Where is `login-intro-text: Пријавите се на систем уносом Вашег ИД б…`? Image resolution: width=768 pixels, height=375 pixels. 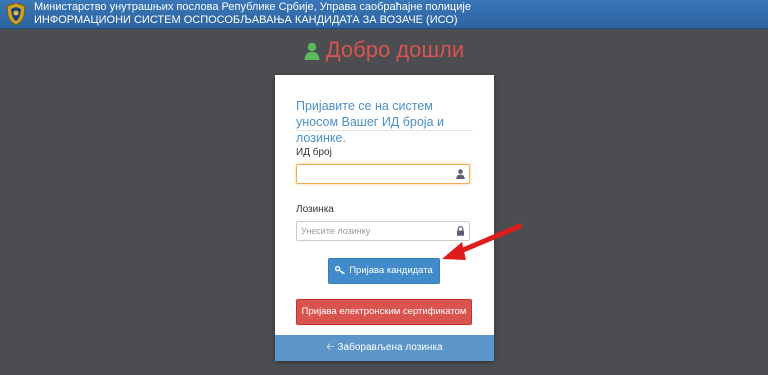 login-intro-text: Пријавите се на систем уносом Вашег ИД б… is located at coordinates (370, 122).